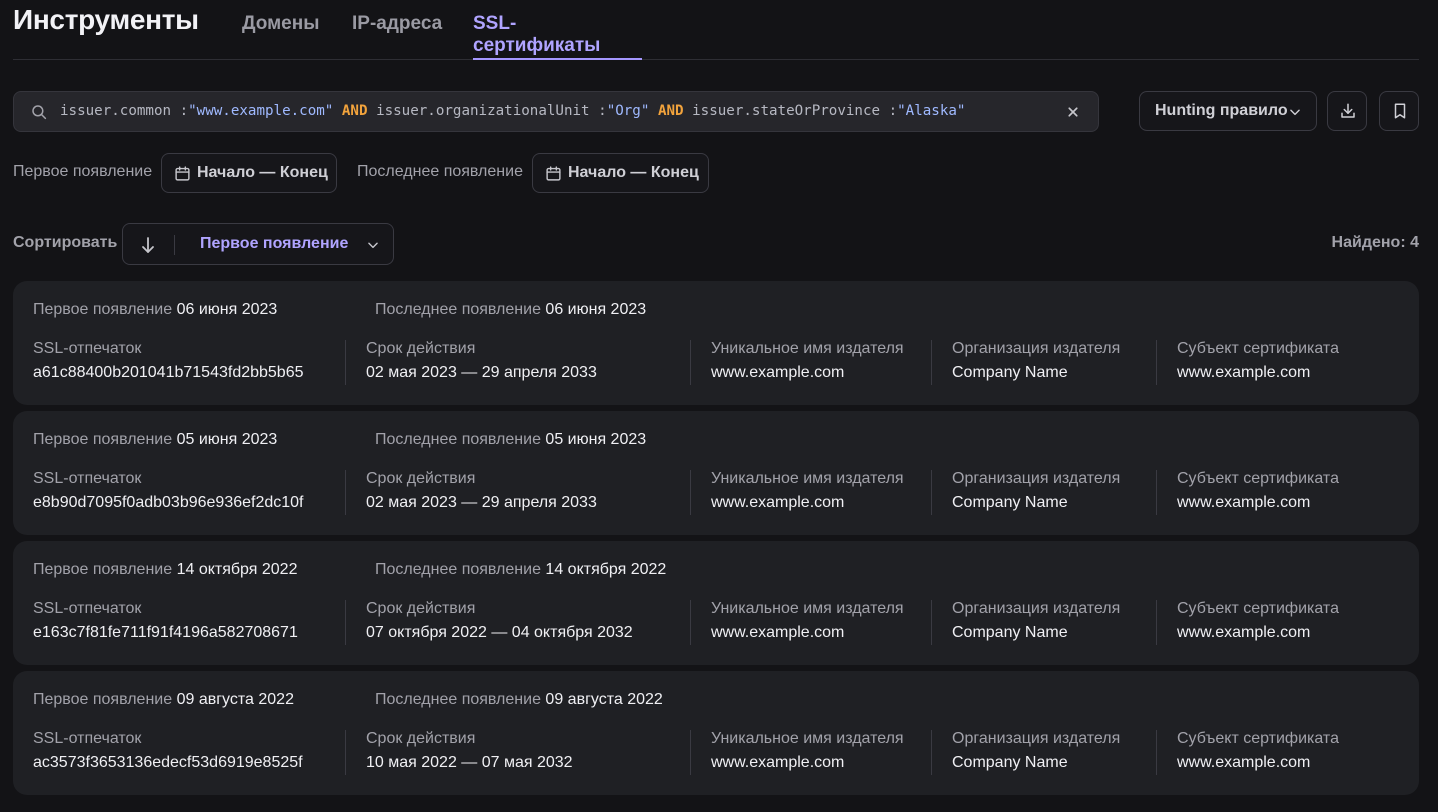 Image resolution: width=1438 pixels, height=812 pixels. What do you see at coordinates (163, 700) in the screenshot?
I see `first-seen: Первое появление 09 августа 2022` at bounding box center [163, 700].